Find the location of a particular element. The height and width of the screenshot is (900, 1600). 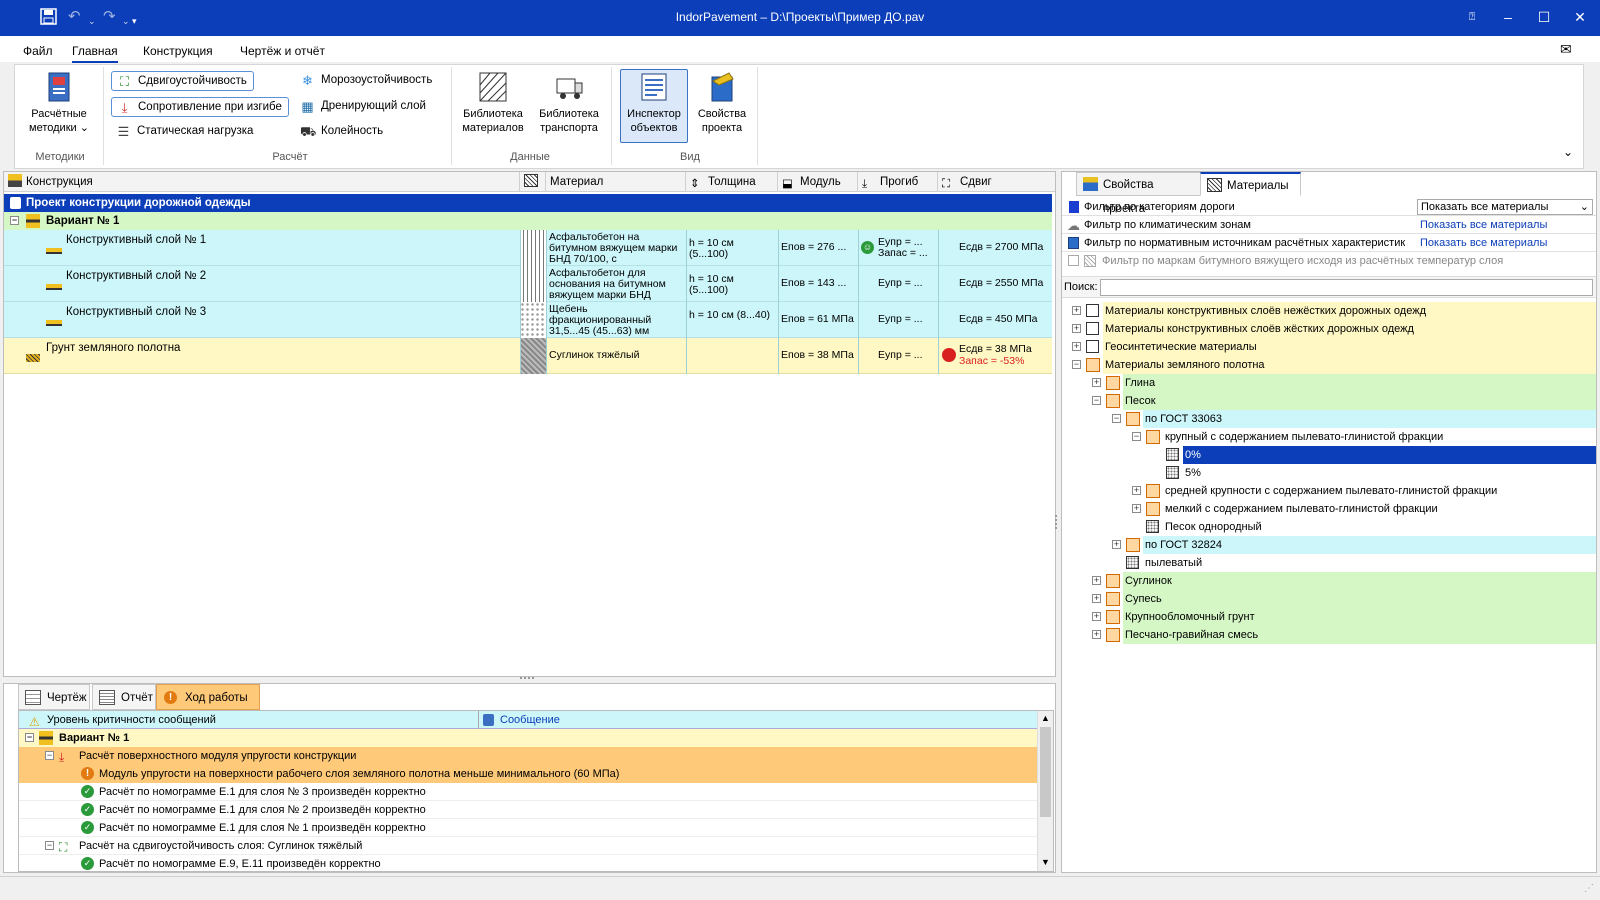

shear-stability-button: ⛶ Сдвигоустойчивость is located at coordinates (182, 81).